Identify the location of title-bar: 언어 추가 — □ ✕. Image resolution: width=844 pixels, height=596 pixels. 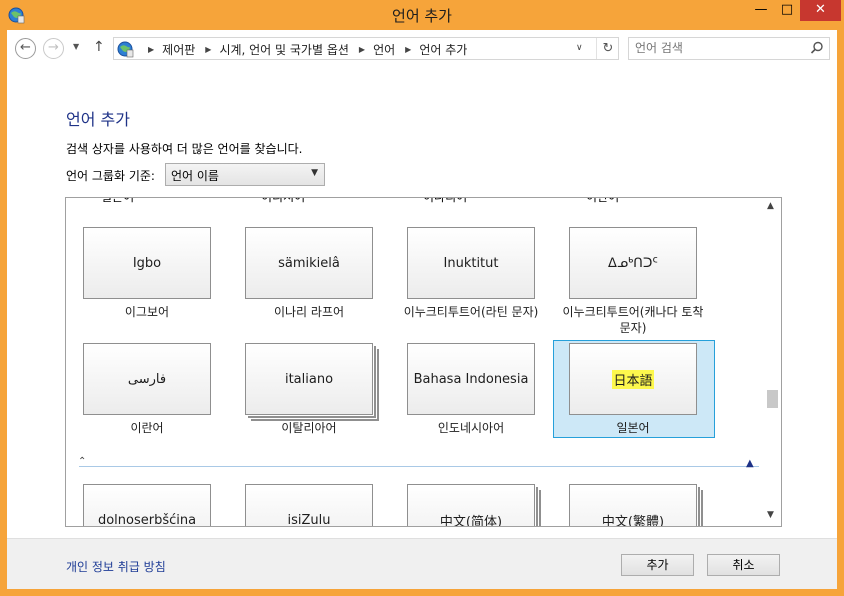
(422, 15).